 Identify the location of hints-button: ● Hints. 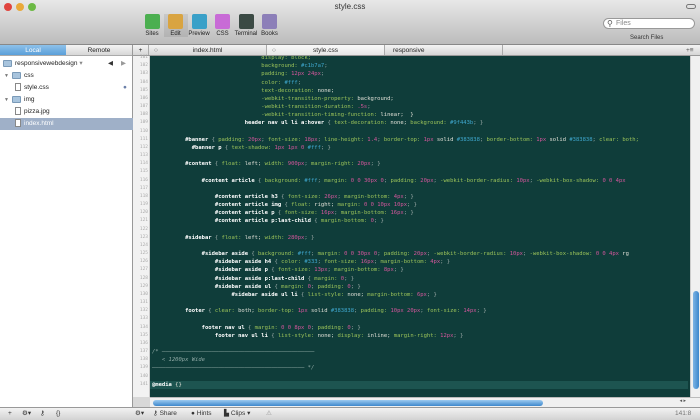
(201, 414).